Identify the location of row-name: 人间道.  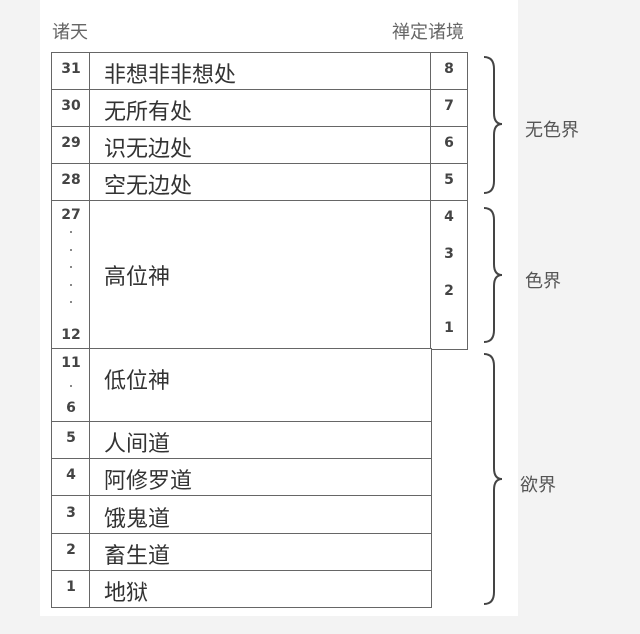
(137, 445).